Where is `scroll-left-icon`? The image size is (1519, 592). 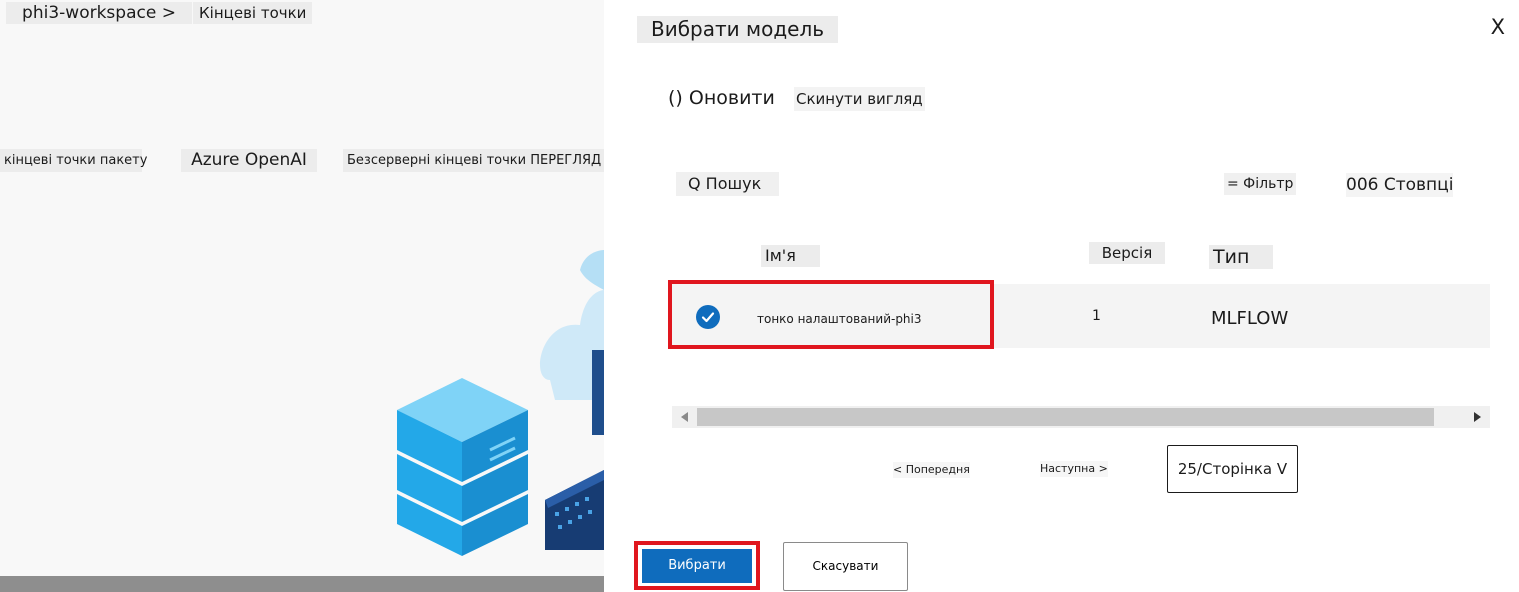
scroll-left-icon is located at coordinates (685, 417).